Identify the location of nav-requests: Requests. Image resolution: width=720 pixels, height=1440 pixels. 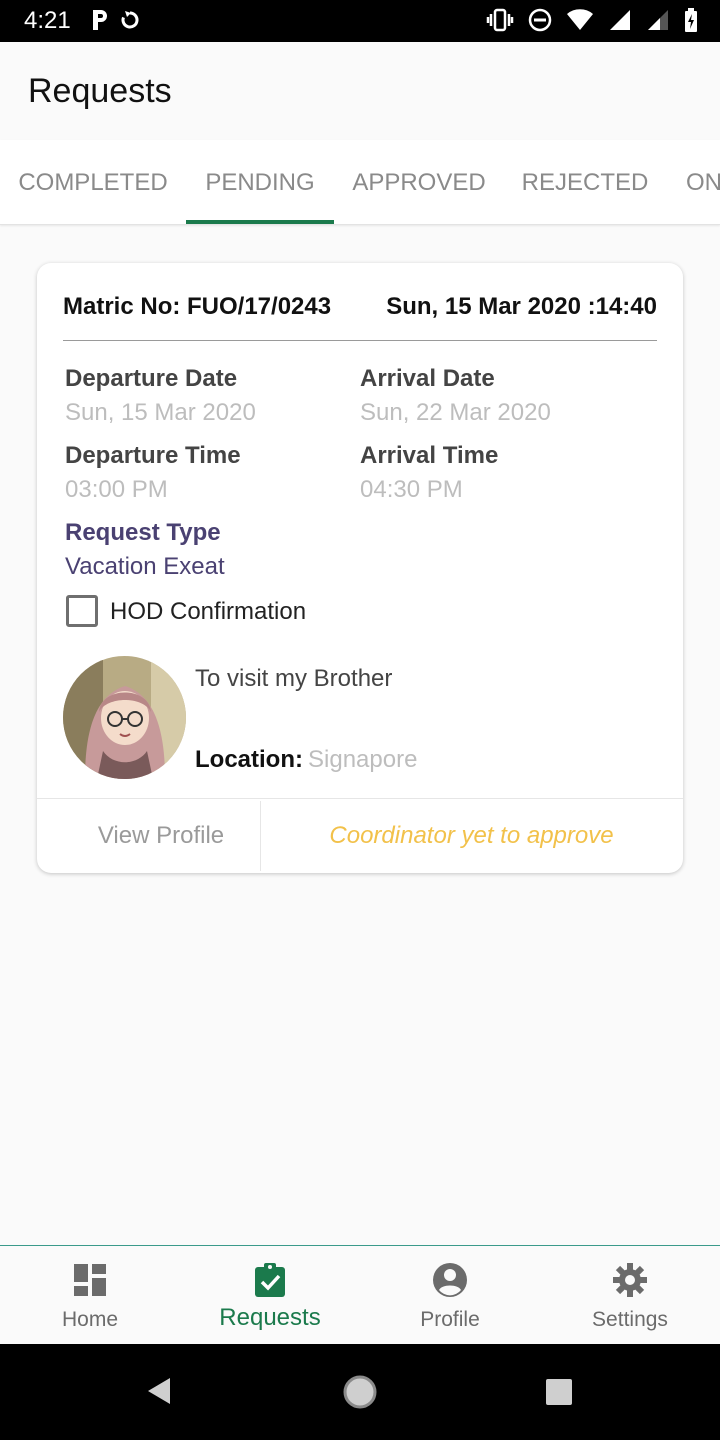
(270, 1295).